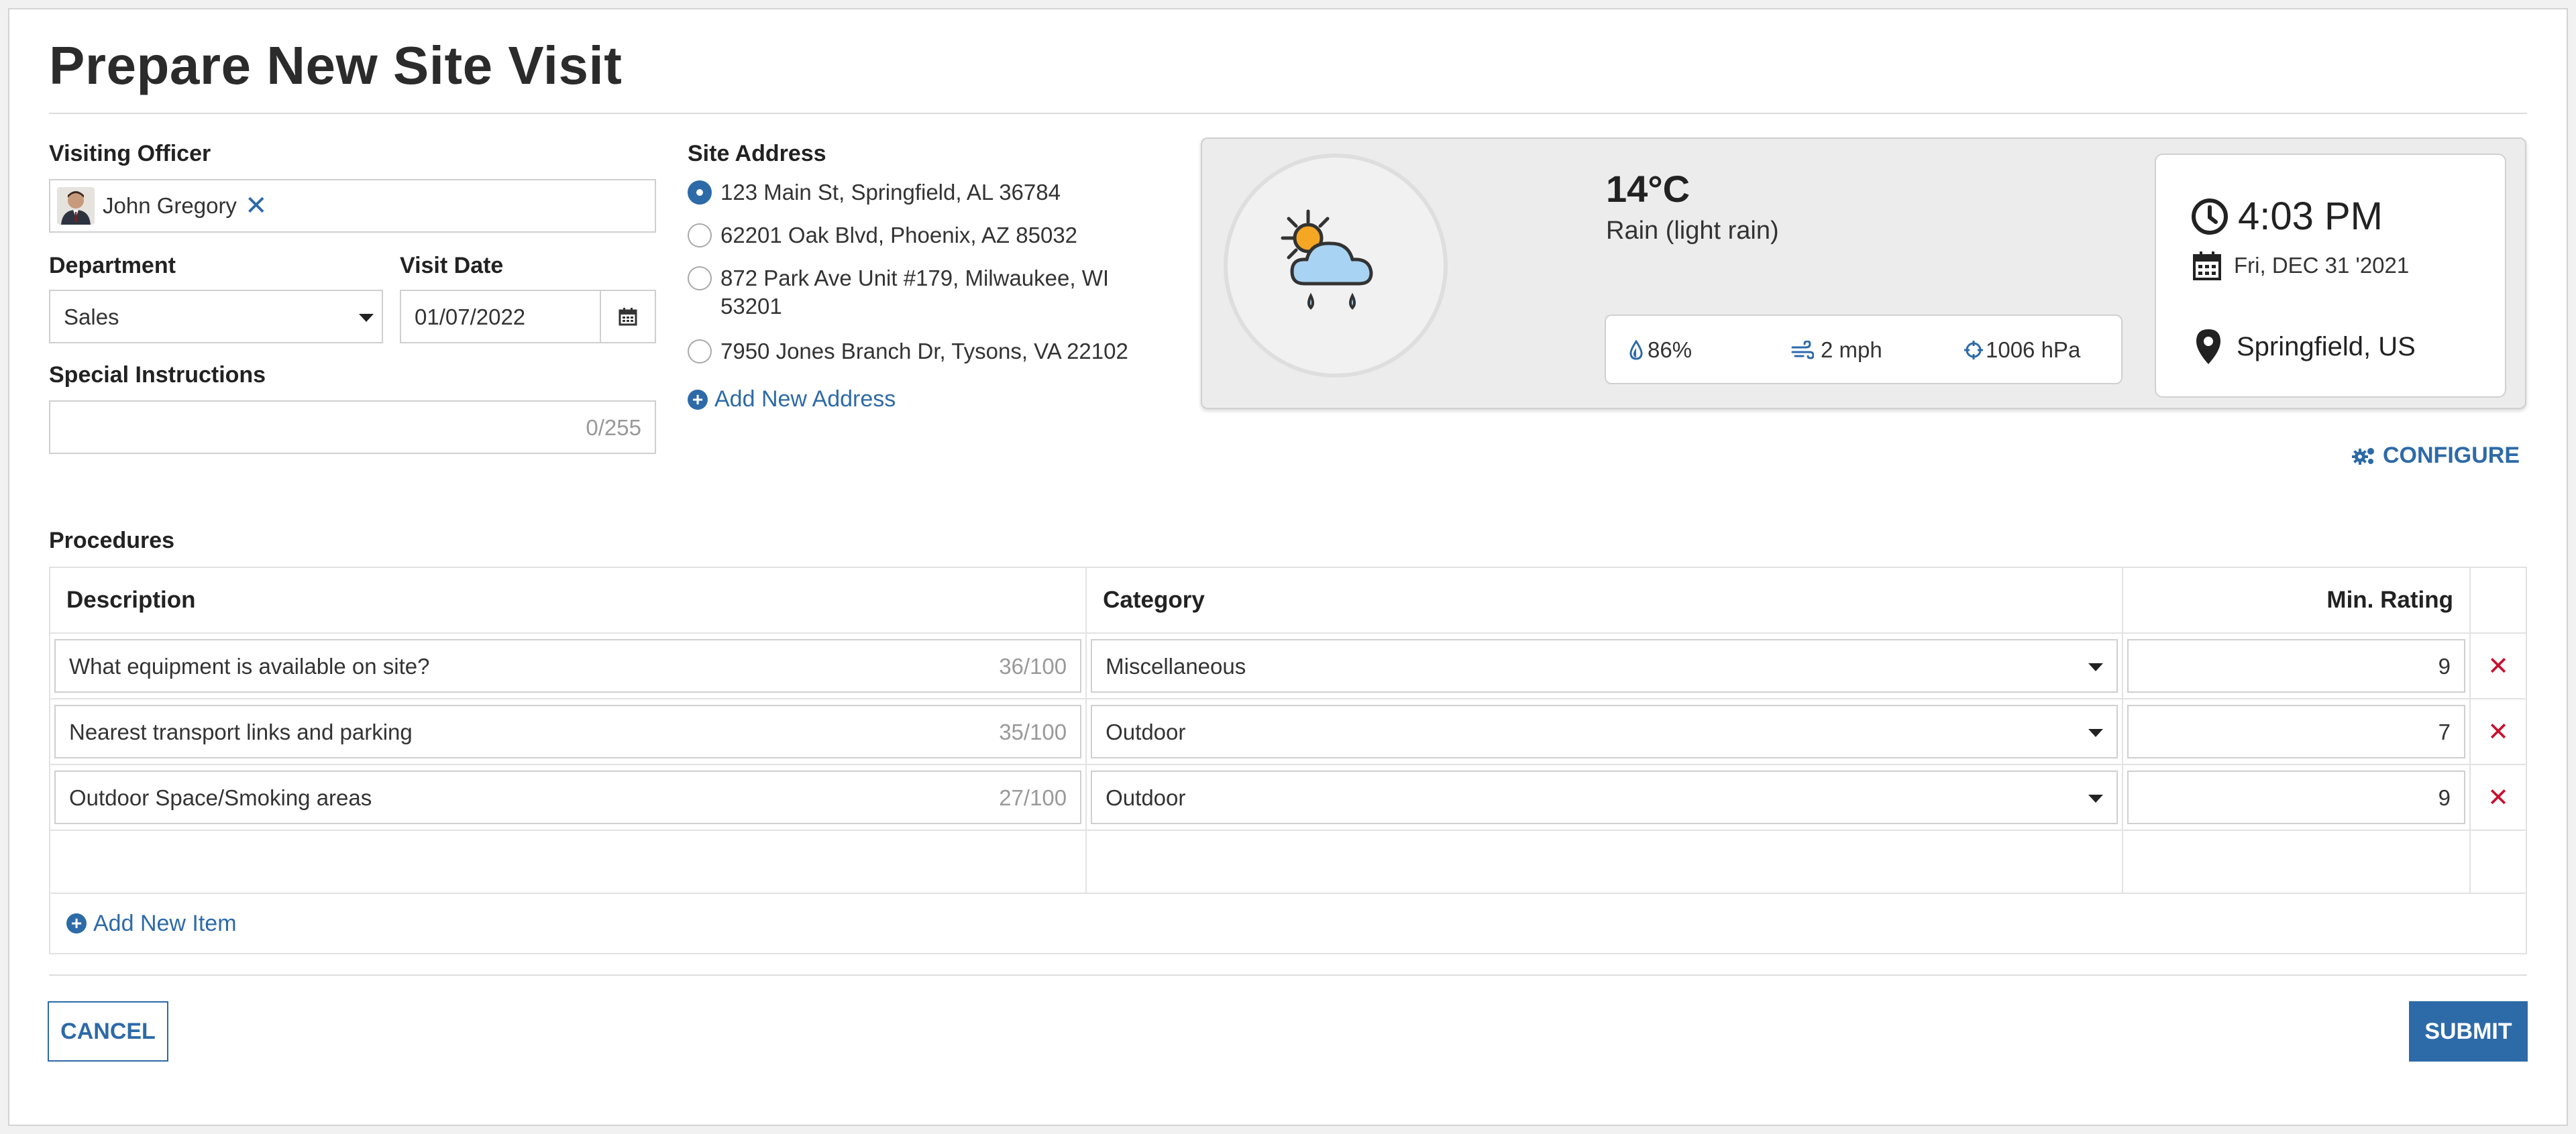  Describe the element at coordinates (1296, 924) in the screenshot. I see `add-new-item-link: + Add New Item` at that location.